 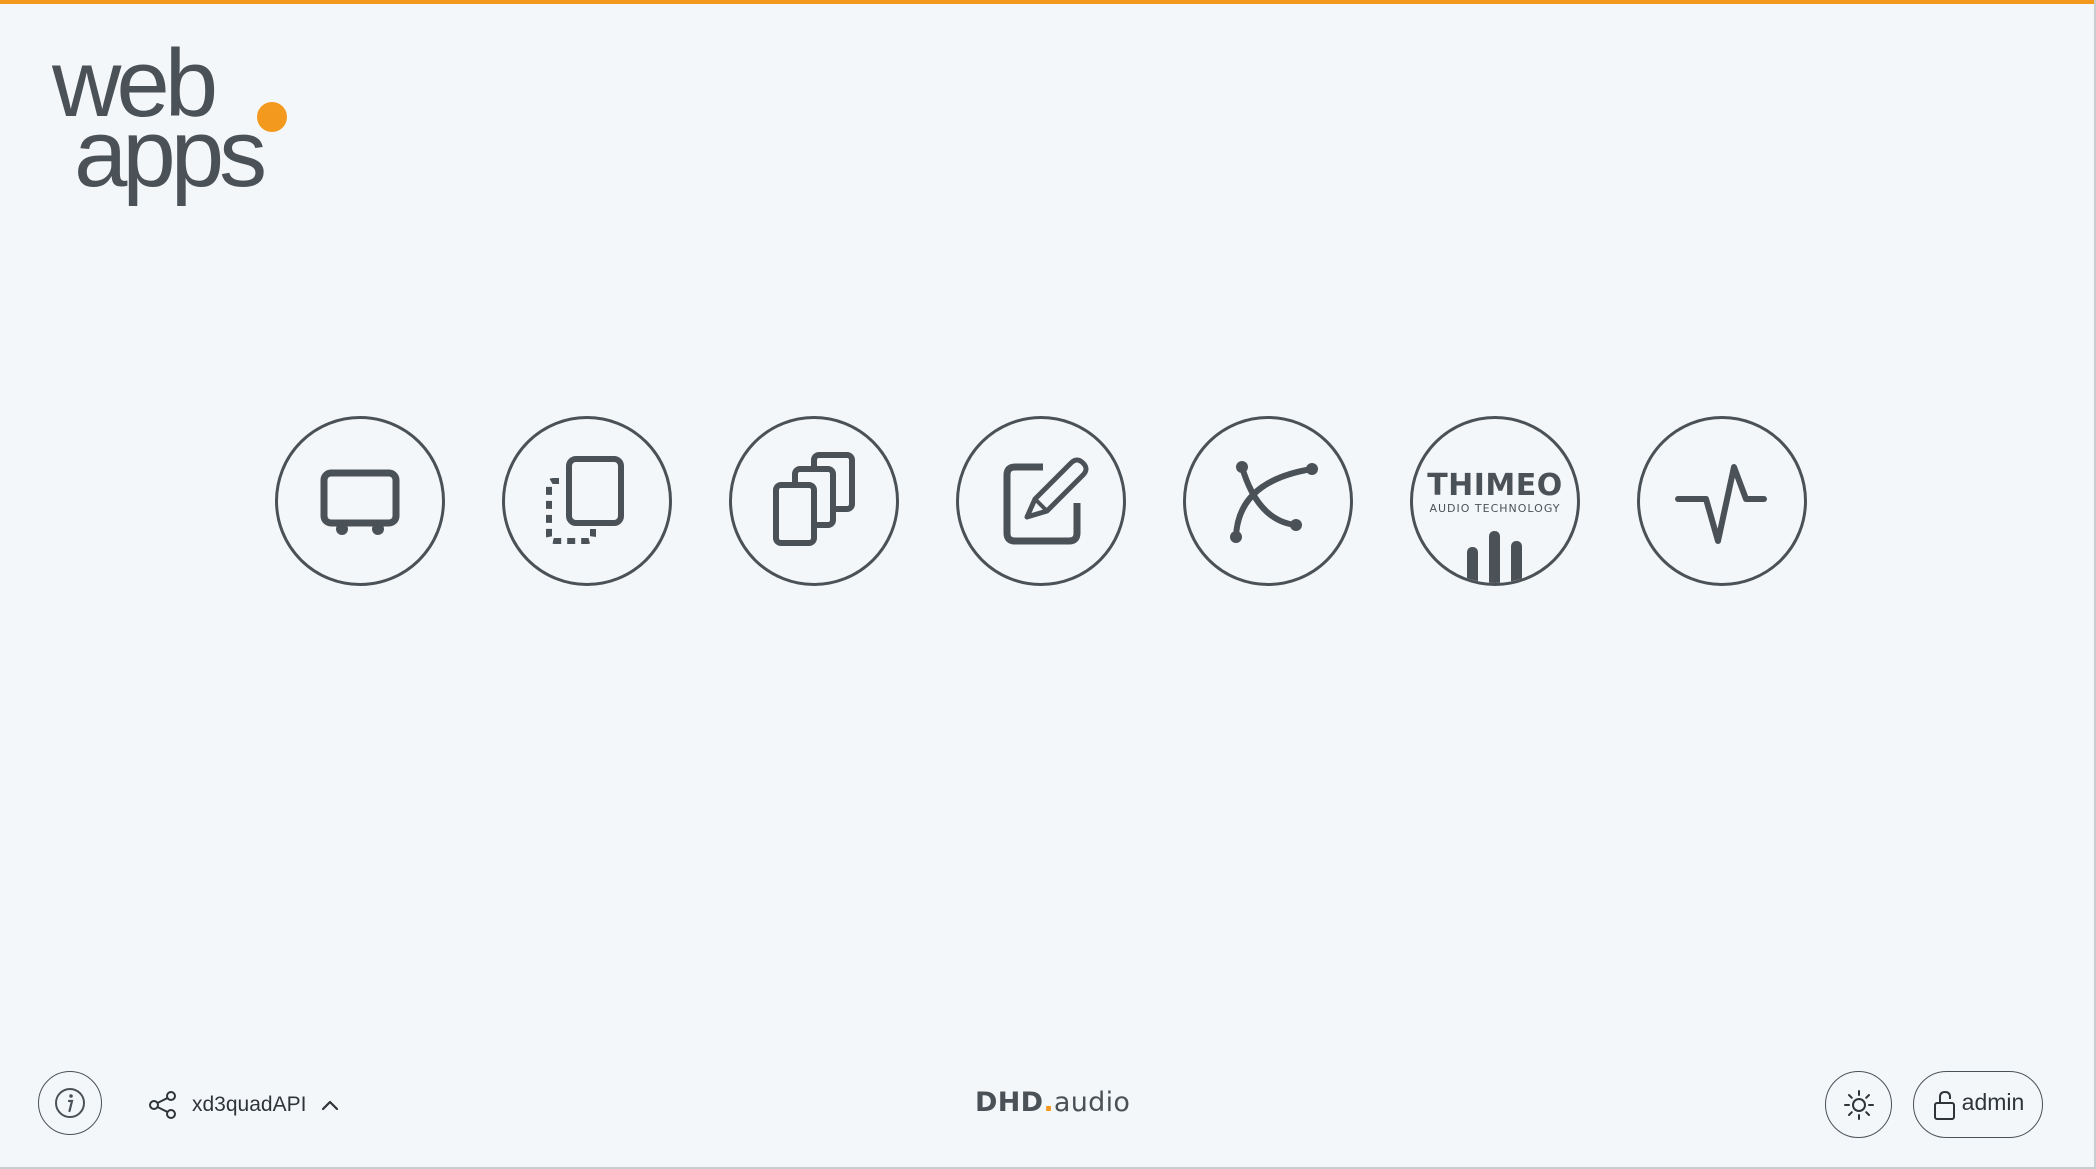 I want to click on connection-name: xd3quadAPI, so click(x=249, y=1104).